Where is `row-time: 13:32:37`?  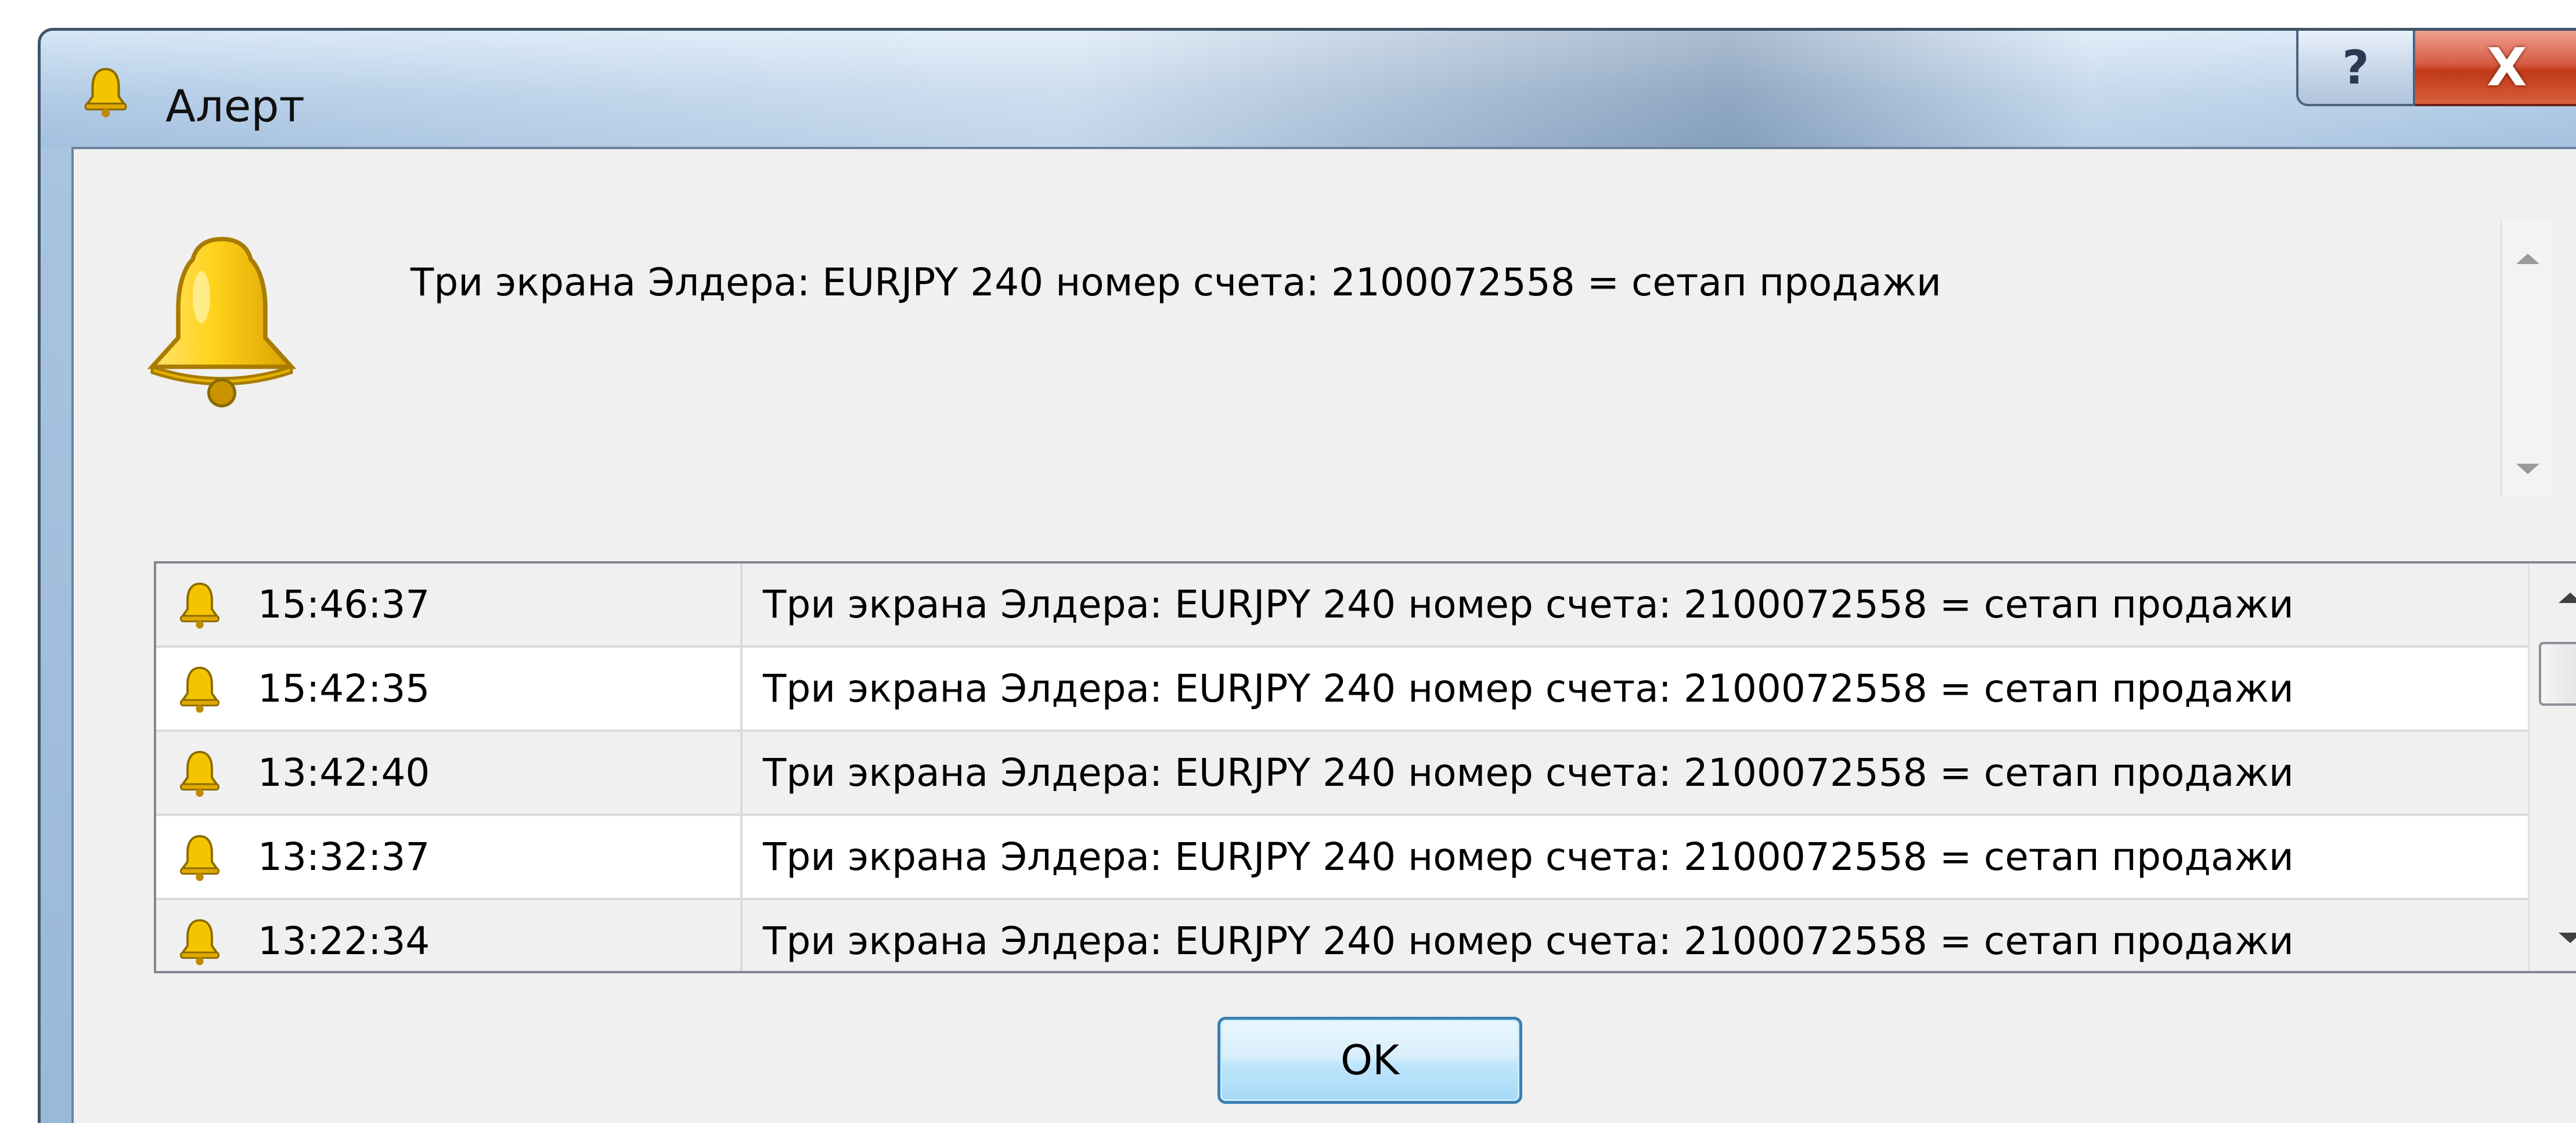
row-time: 13:32:37 is located at coordinates (344, 857).